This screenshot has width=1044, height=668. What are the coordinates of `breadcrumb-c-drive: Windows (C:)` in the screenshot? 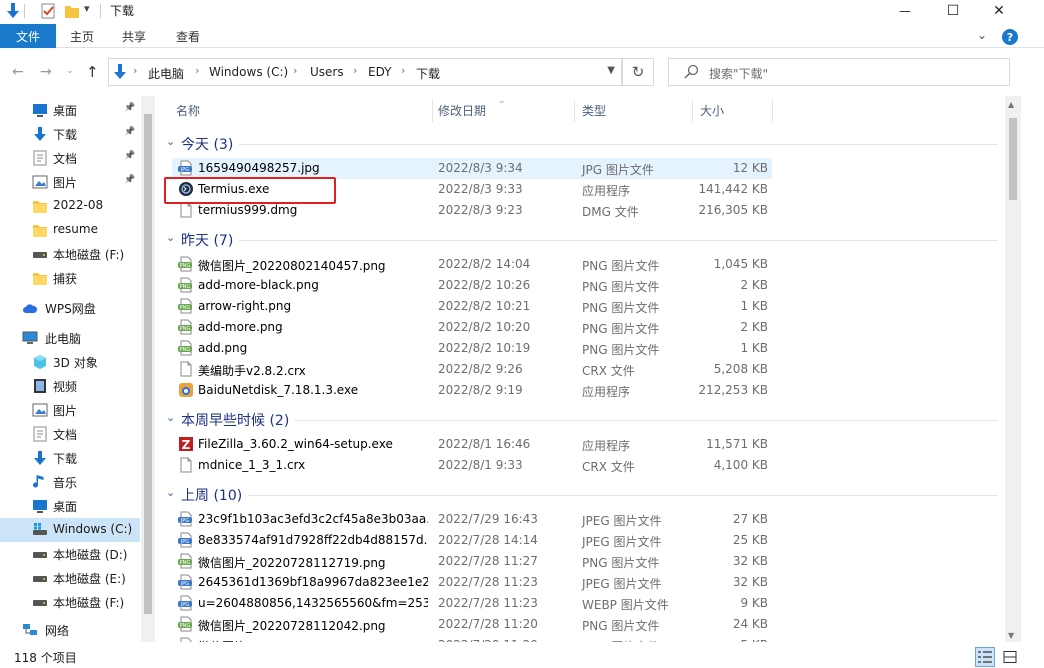 It's located at (248, 72).